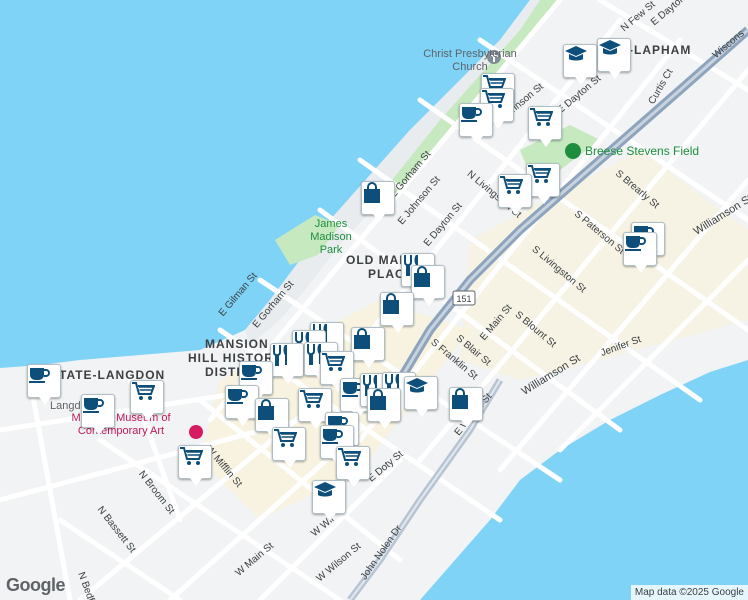 Image resolution: width=748 pixels, height=600 pixels. What do you see at coordinates (65, 406) in the screenshot?
I see `poi-langdon: Langd` at bounding box center [65, 406].